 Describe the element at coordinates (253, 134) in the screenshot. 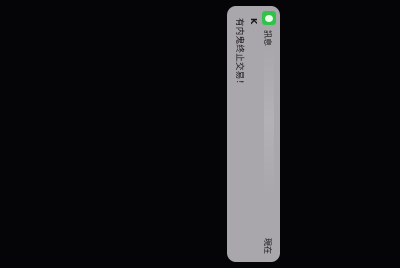

I see `notification-banner: 訊息 K 有内鬼终止交易！ 現在` at that location.